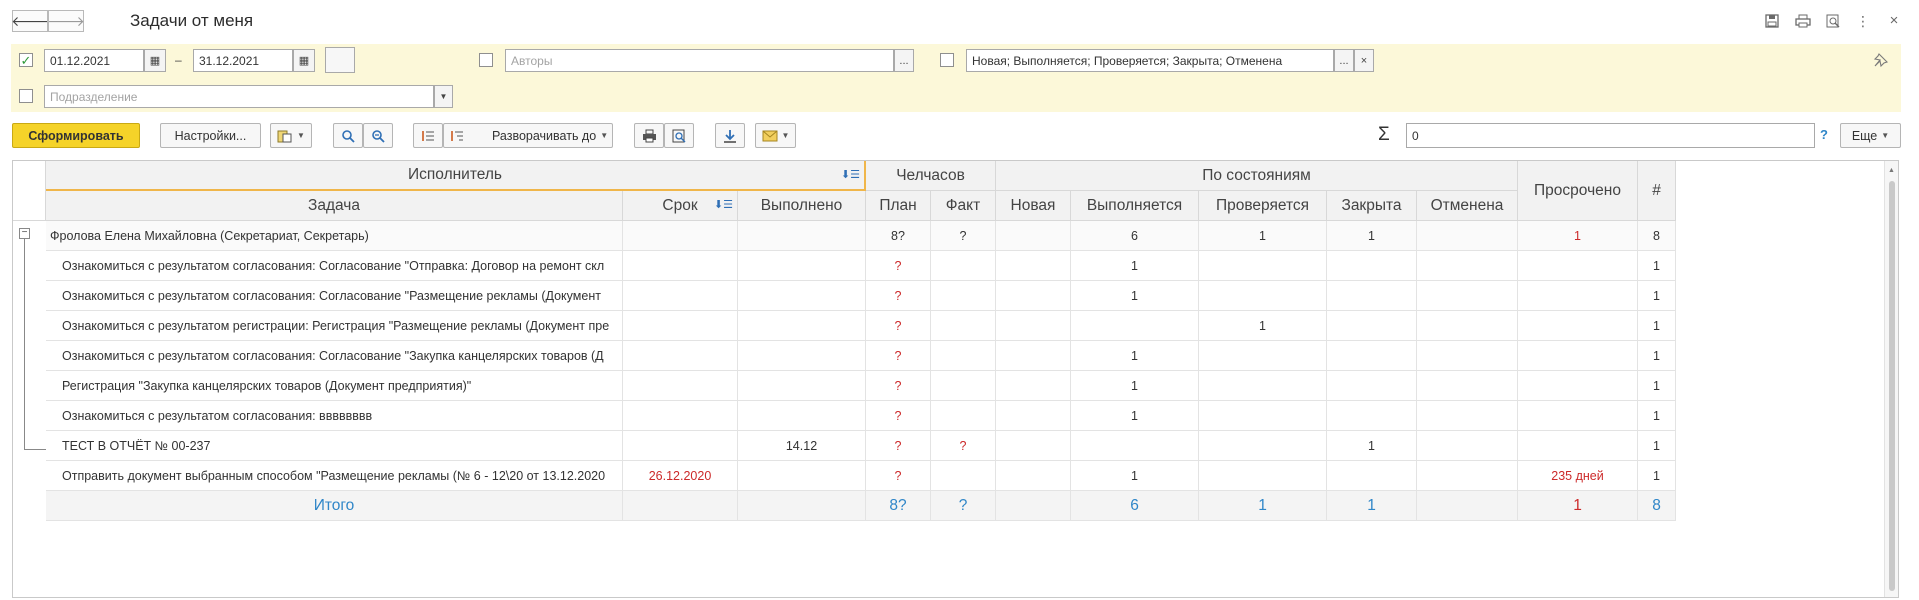 This screenshot has width=1919, height=600. What do you see at coordinates (680, 236) in the screenshot?
I see `group-cell-deadline` at bounding box center [680, 236].